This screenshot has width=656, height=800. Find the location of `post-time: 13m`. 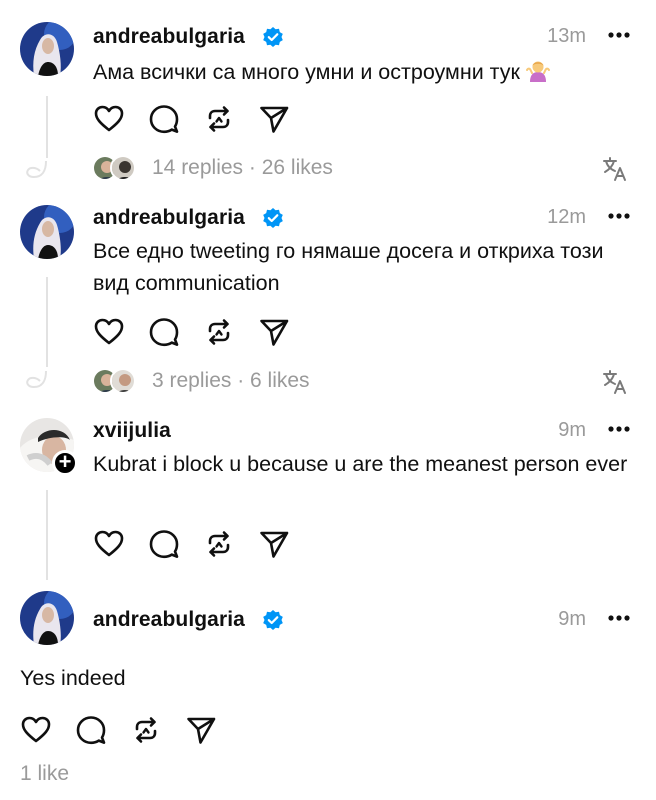

post-time: 13m is located at coordinates (566, 36).